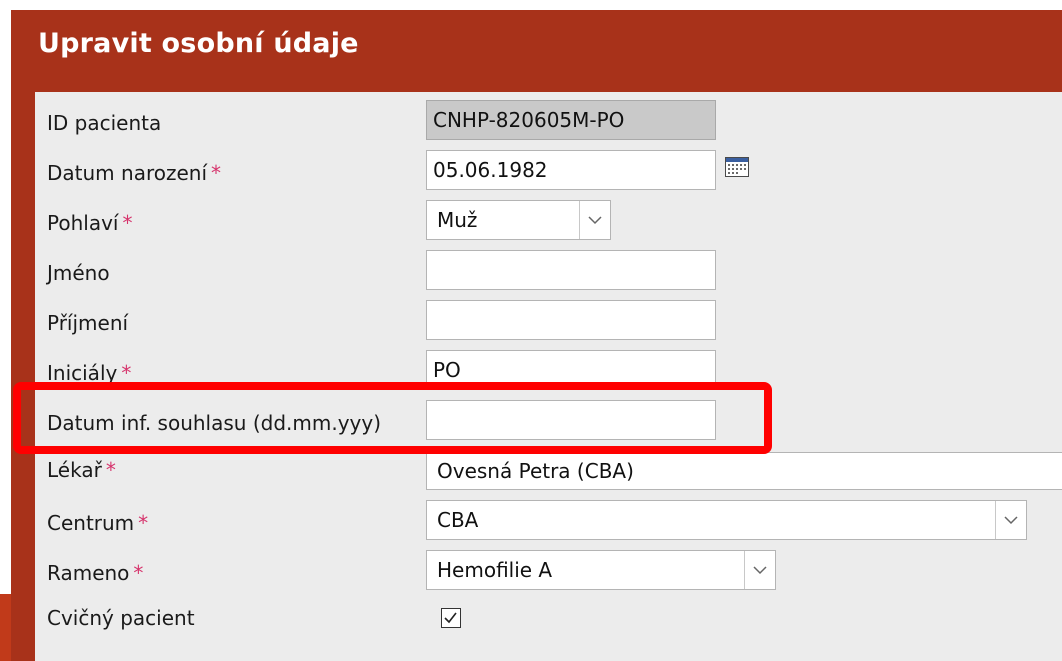 This screenshot has height=661, width=1062. What do you see at coordinates (571, 120) in the screenshot?
I see `patient-id-field: CNHP-820605M-PO` at bounding box center [571, 120].